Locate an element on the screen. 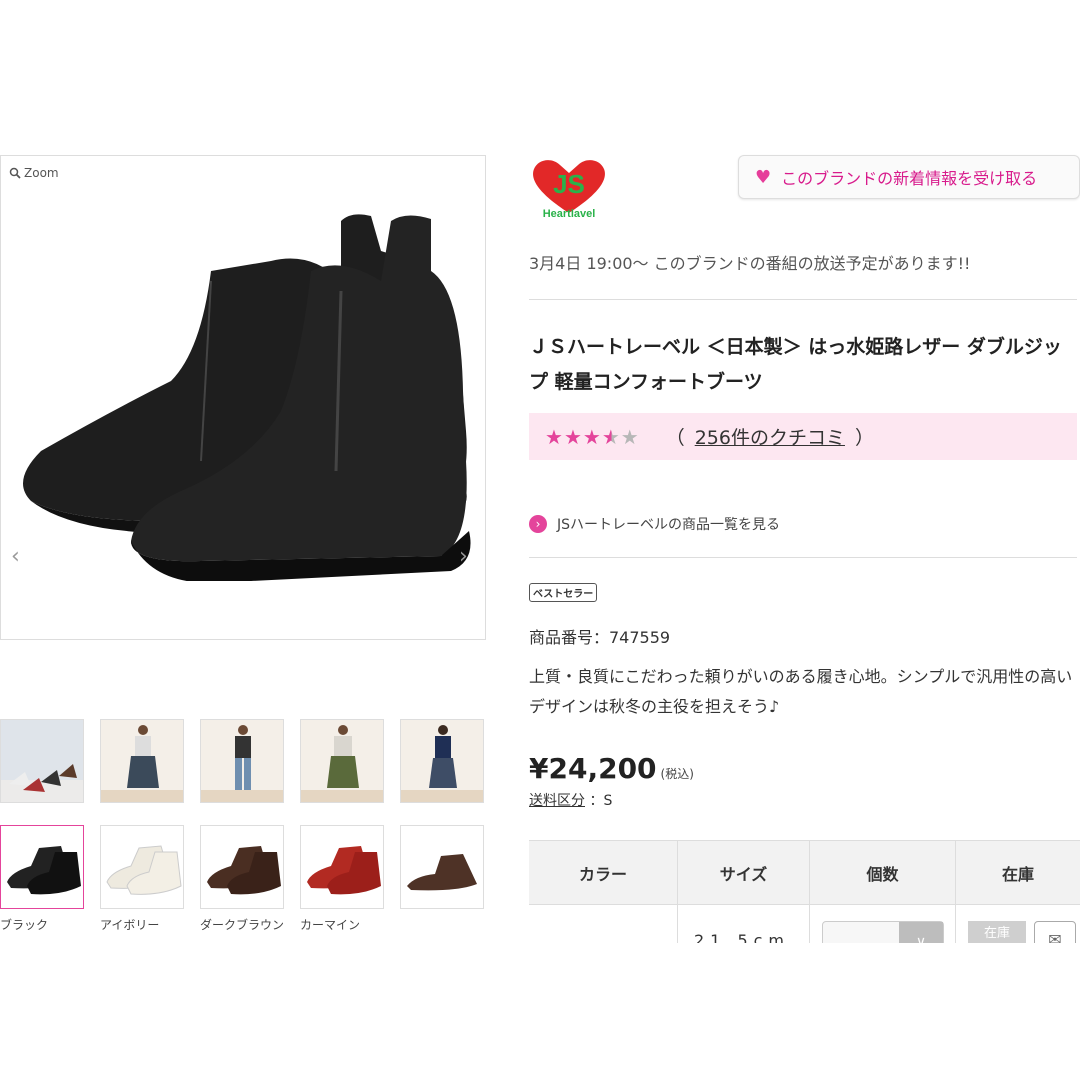  star-rating: ★★★★★ is located at coordinates (592, 437).